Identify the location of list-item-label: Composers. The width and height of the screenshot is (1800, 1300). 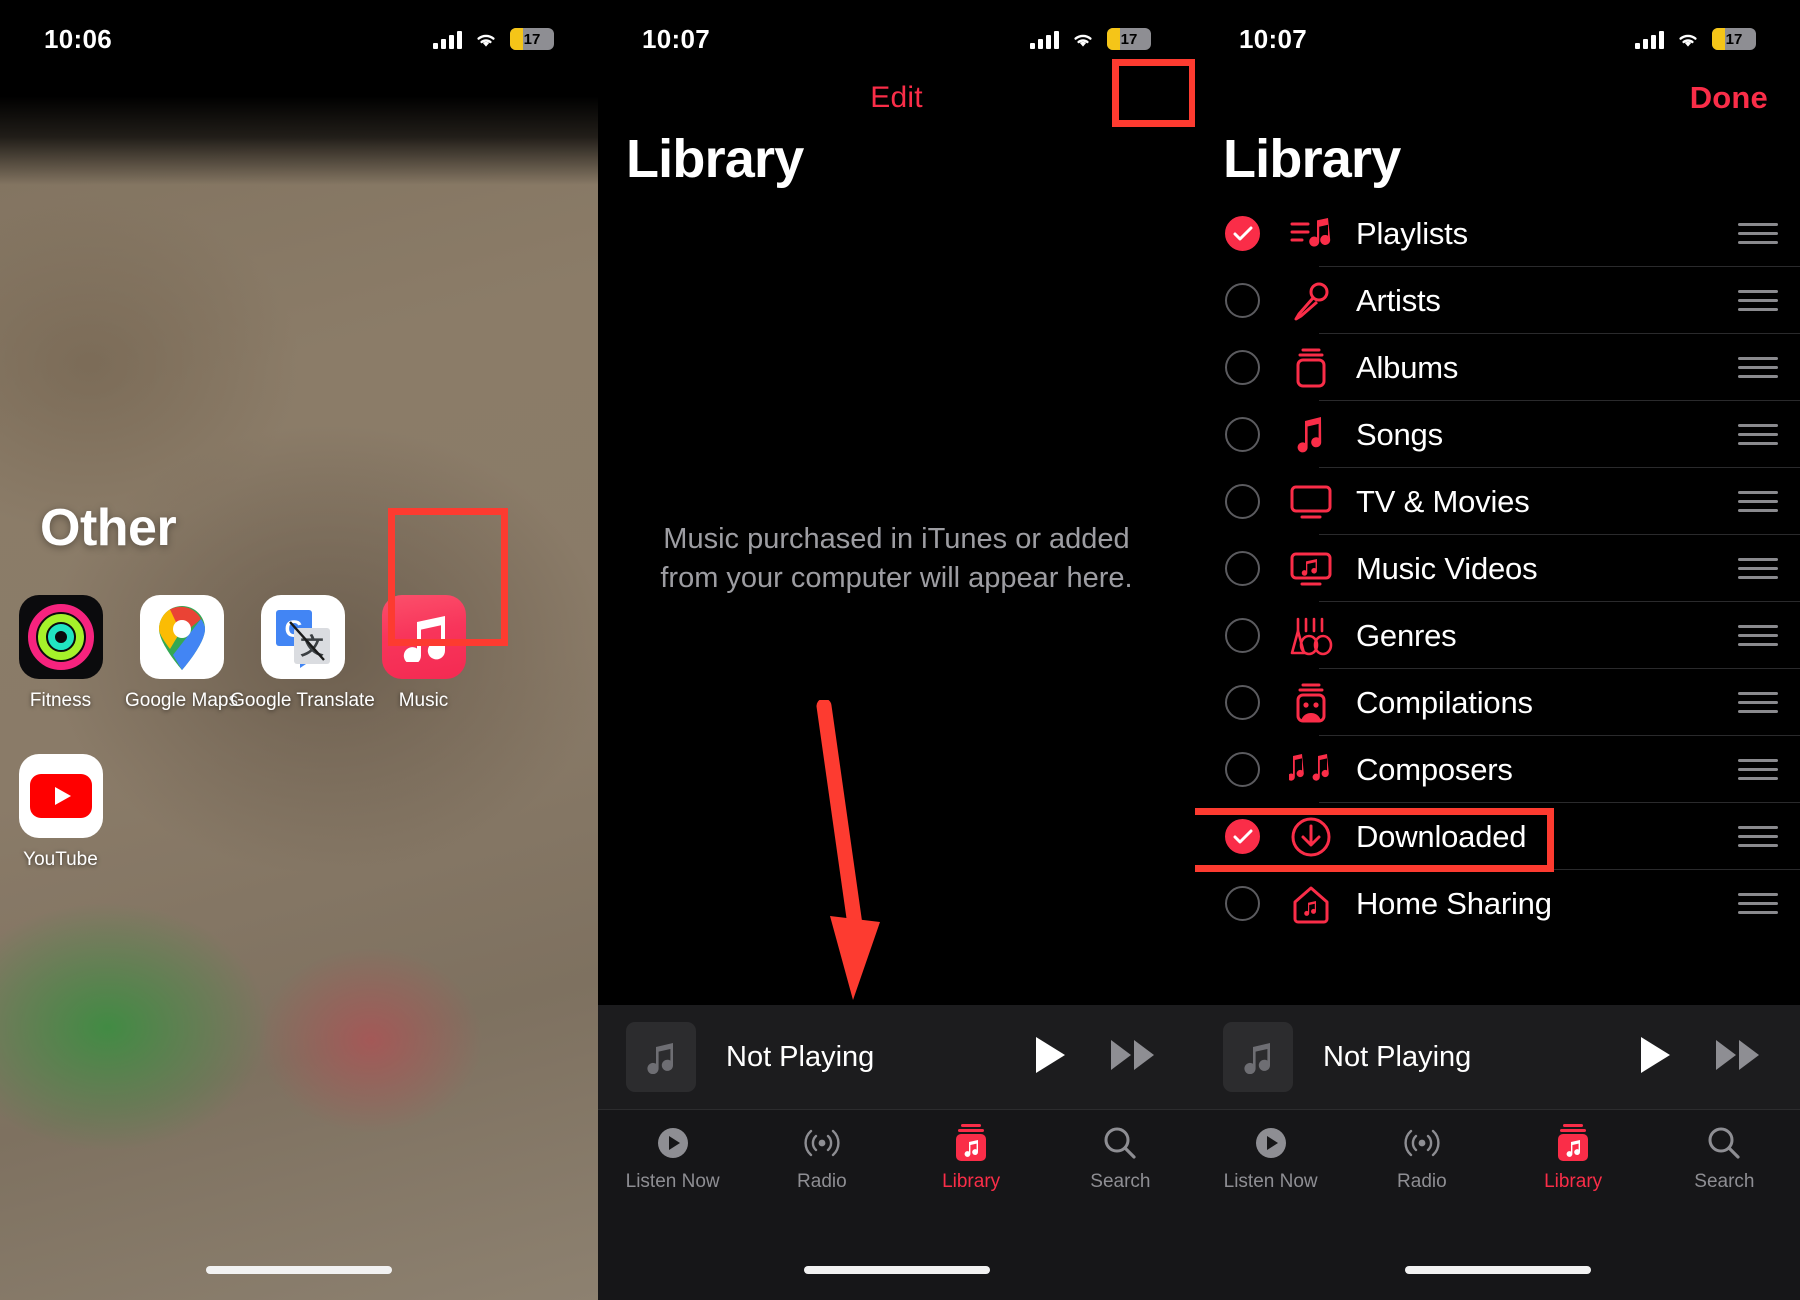
(1434, 769).